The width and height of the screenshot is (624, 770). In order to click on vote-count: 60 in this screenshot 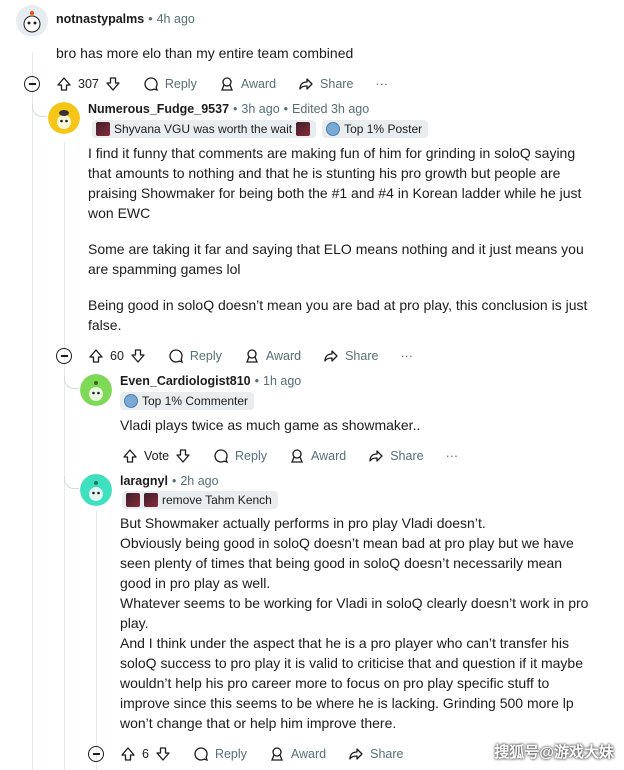, I will do `click(117, 356)`.